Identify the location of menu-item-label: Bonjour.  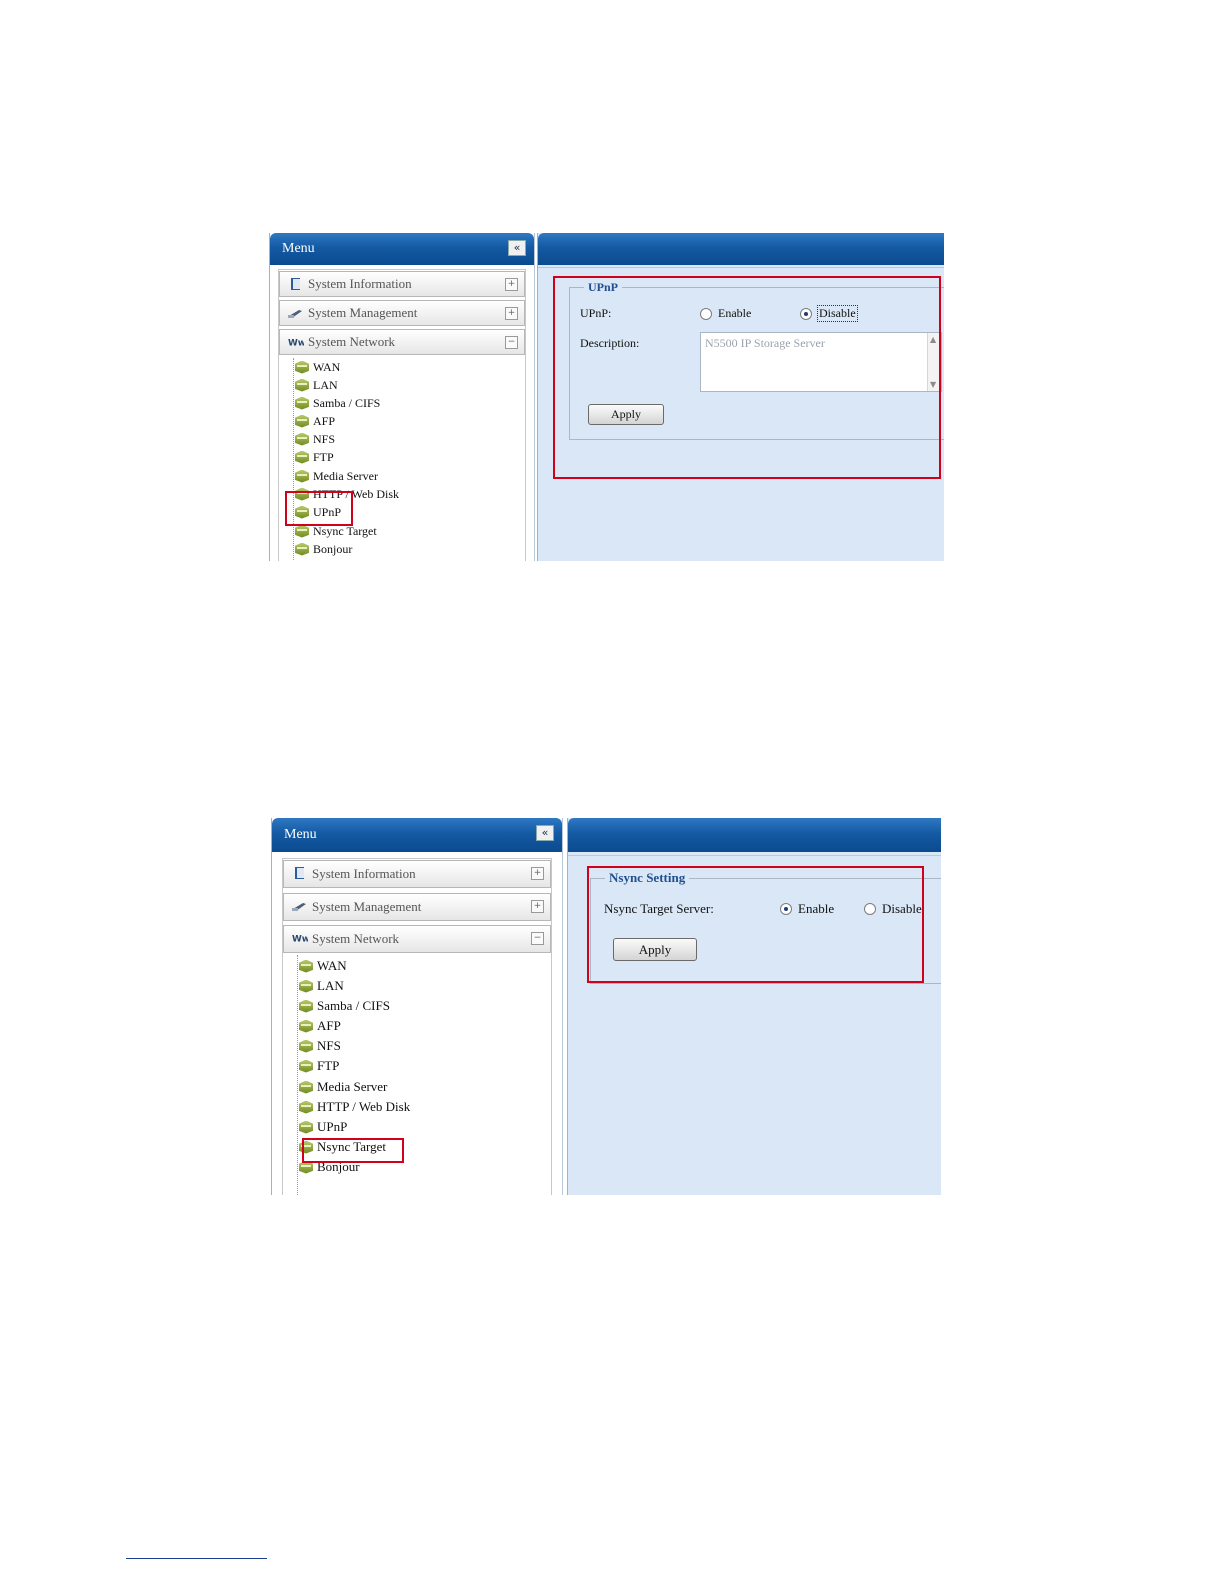
(333, 548).